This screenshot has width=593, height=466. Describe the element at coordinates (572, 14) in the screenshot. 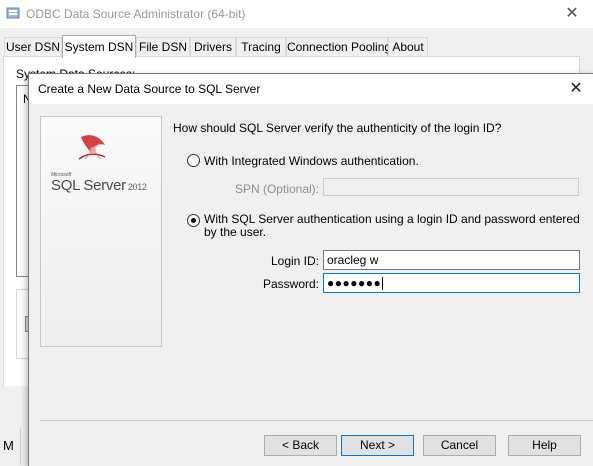

I see `odbc-close-icon: ✕` at that location.